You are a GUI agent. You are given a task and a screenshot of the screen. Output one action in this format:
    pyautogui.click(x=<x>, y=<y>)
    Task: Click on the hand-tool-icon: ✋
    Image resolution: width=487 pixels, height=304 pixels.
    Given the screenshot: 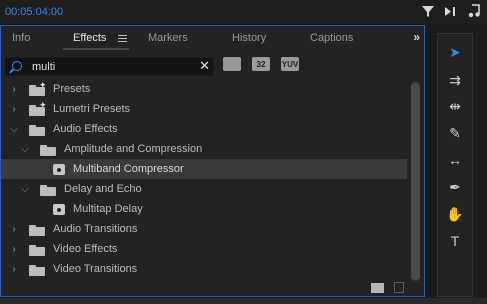 What is the action you would take?
    pyautogui.click(x=455, y=214)
    